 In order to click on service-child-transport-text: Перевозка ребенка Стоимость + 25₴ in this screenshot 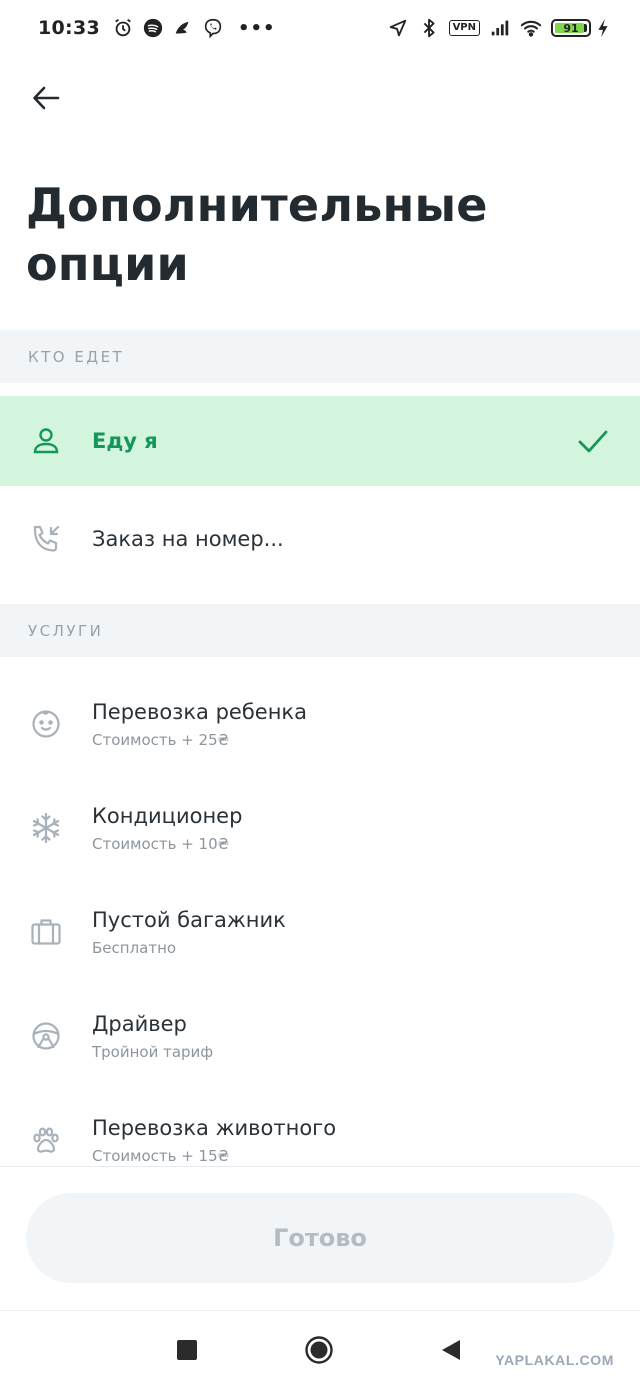, I will do `click(199, 724)`.